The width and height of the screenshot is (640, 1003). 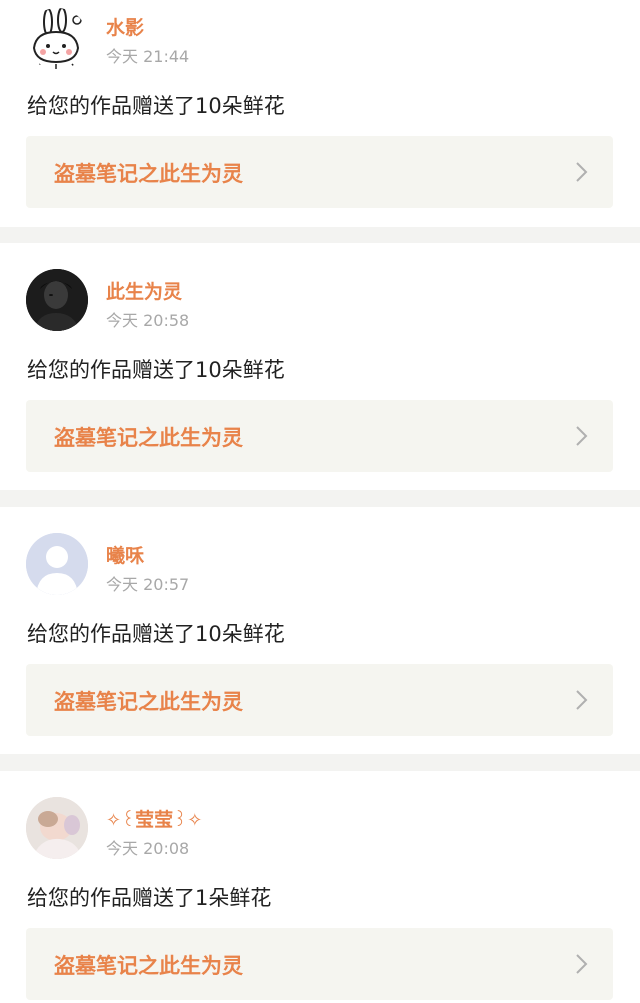 I want to click on username: ✧꒰莹莹꒱✧, so click(x=154, y=818).